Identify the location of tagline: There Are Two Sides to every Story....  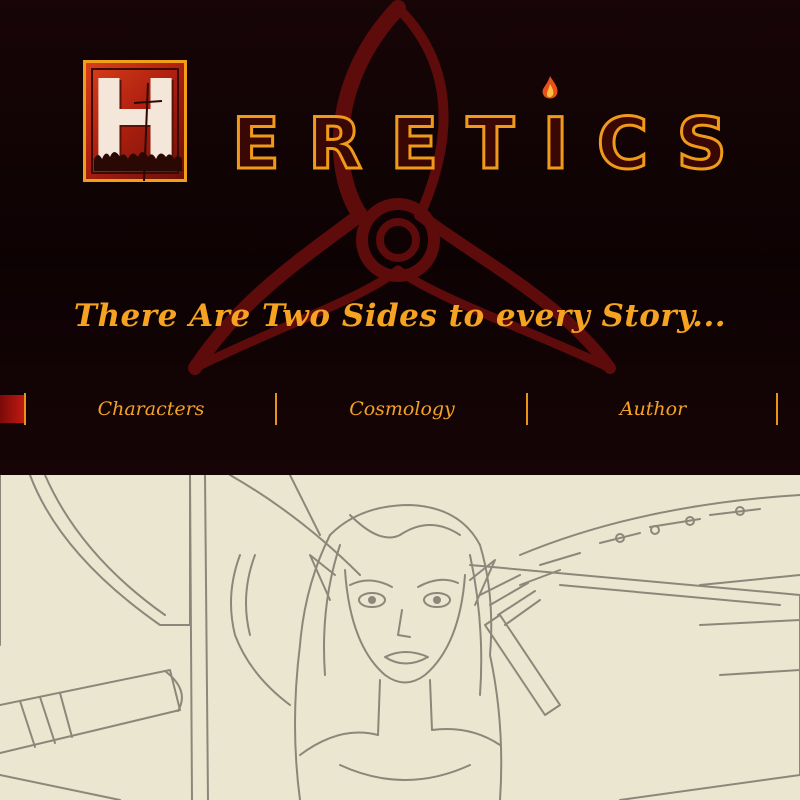
(400, 316).